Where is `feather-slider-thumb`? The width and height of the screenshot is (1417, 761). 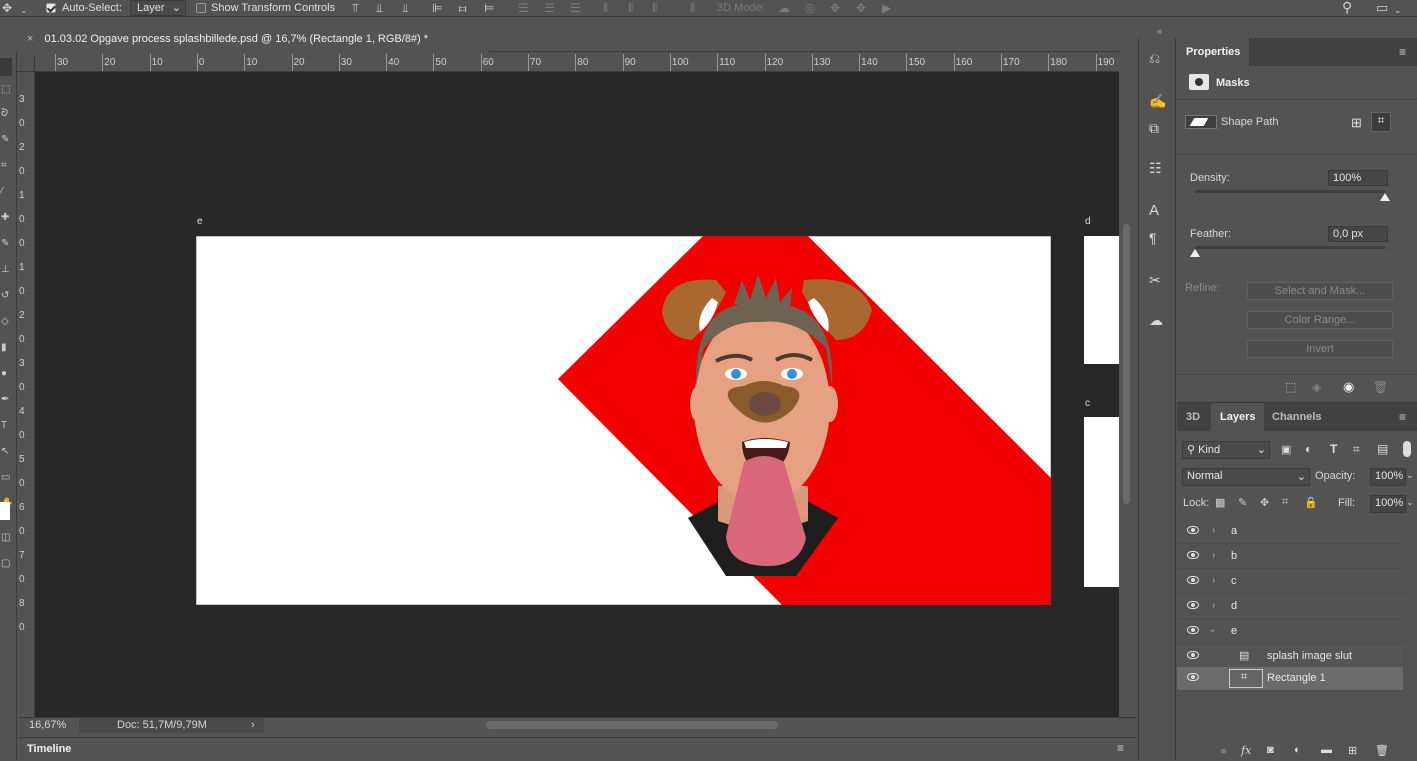 feather-slider-thumb is located at coordinates (1195, 253).